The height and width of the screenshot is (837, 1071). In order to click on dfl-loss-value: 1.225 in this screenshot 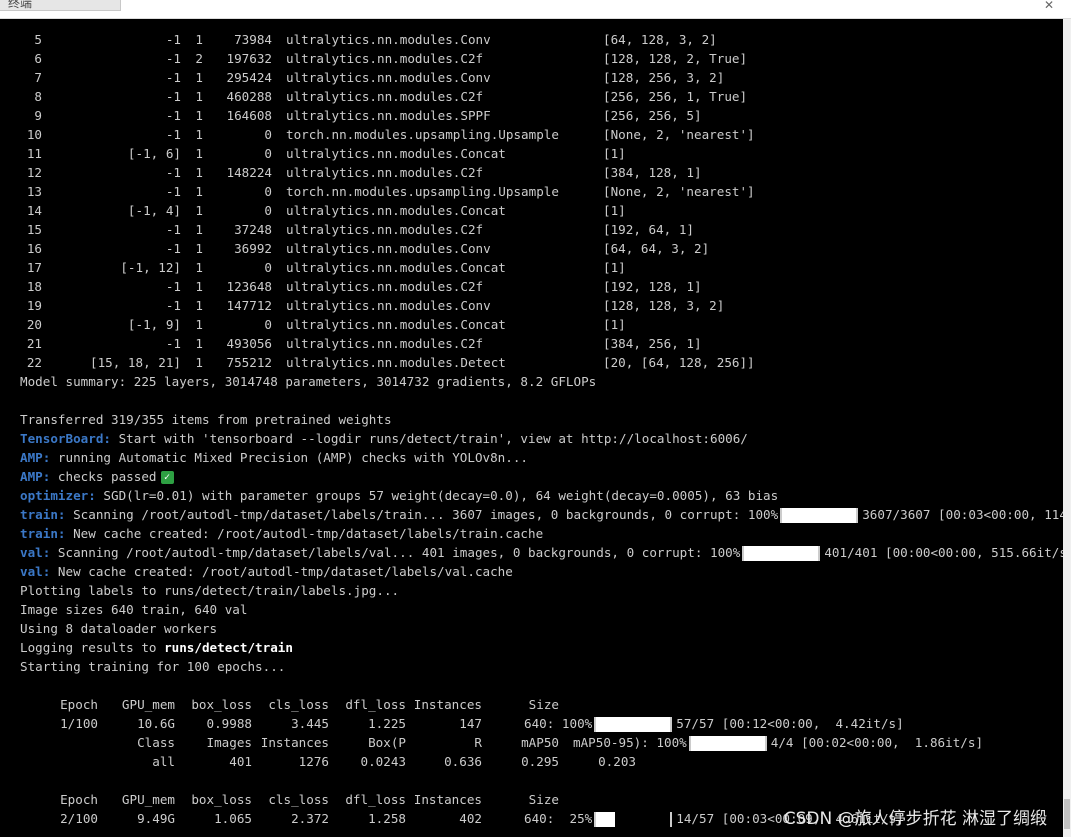, I will do `click(387, 723)`.